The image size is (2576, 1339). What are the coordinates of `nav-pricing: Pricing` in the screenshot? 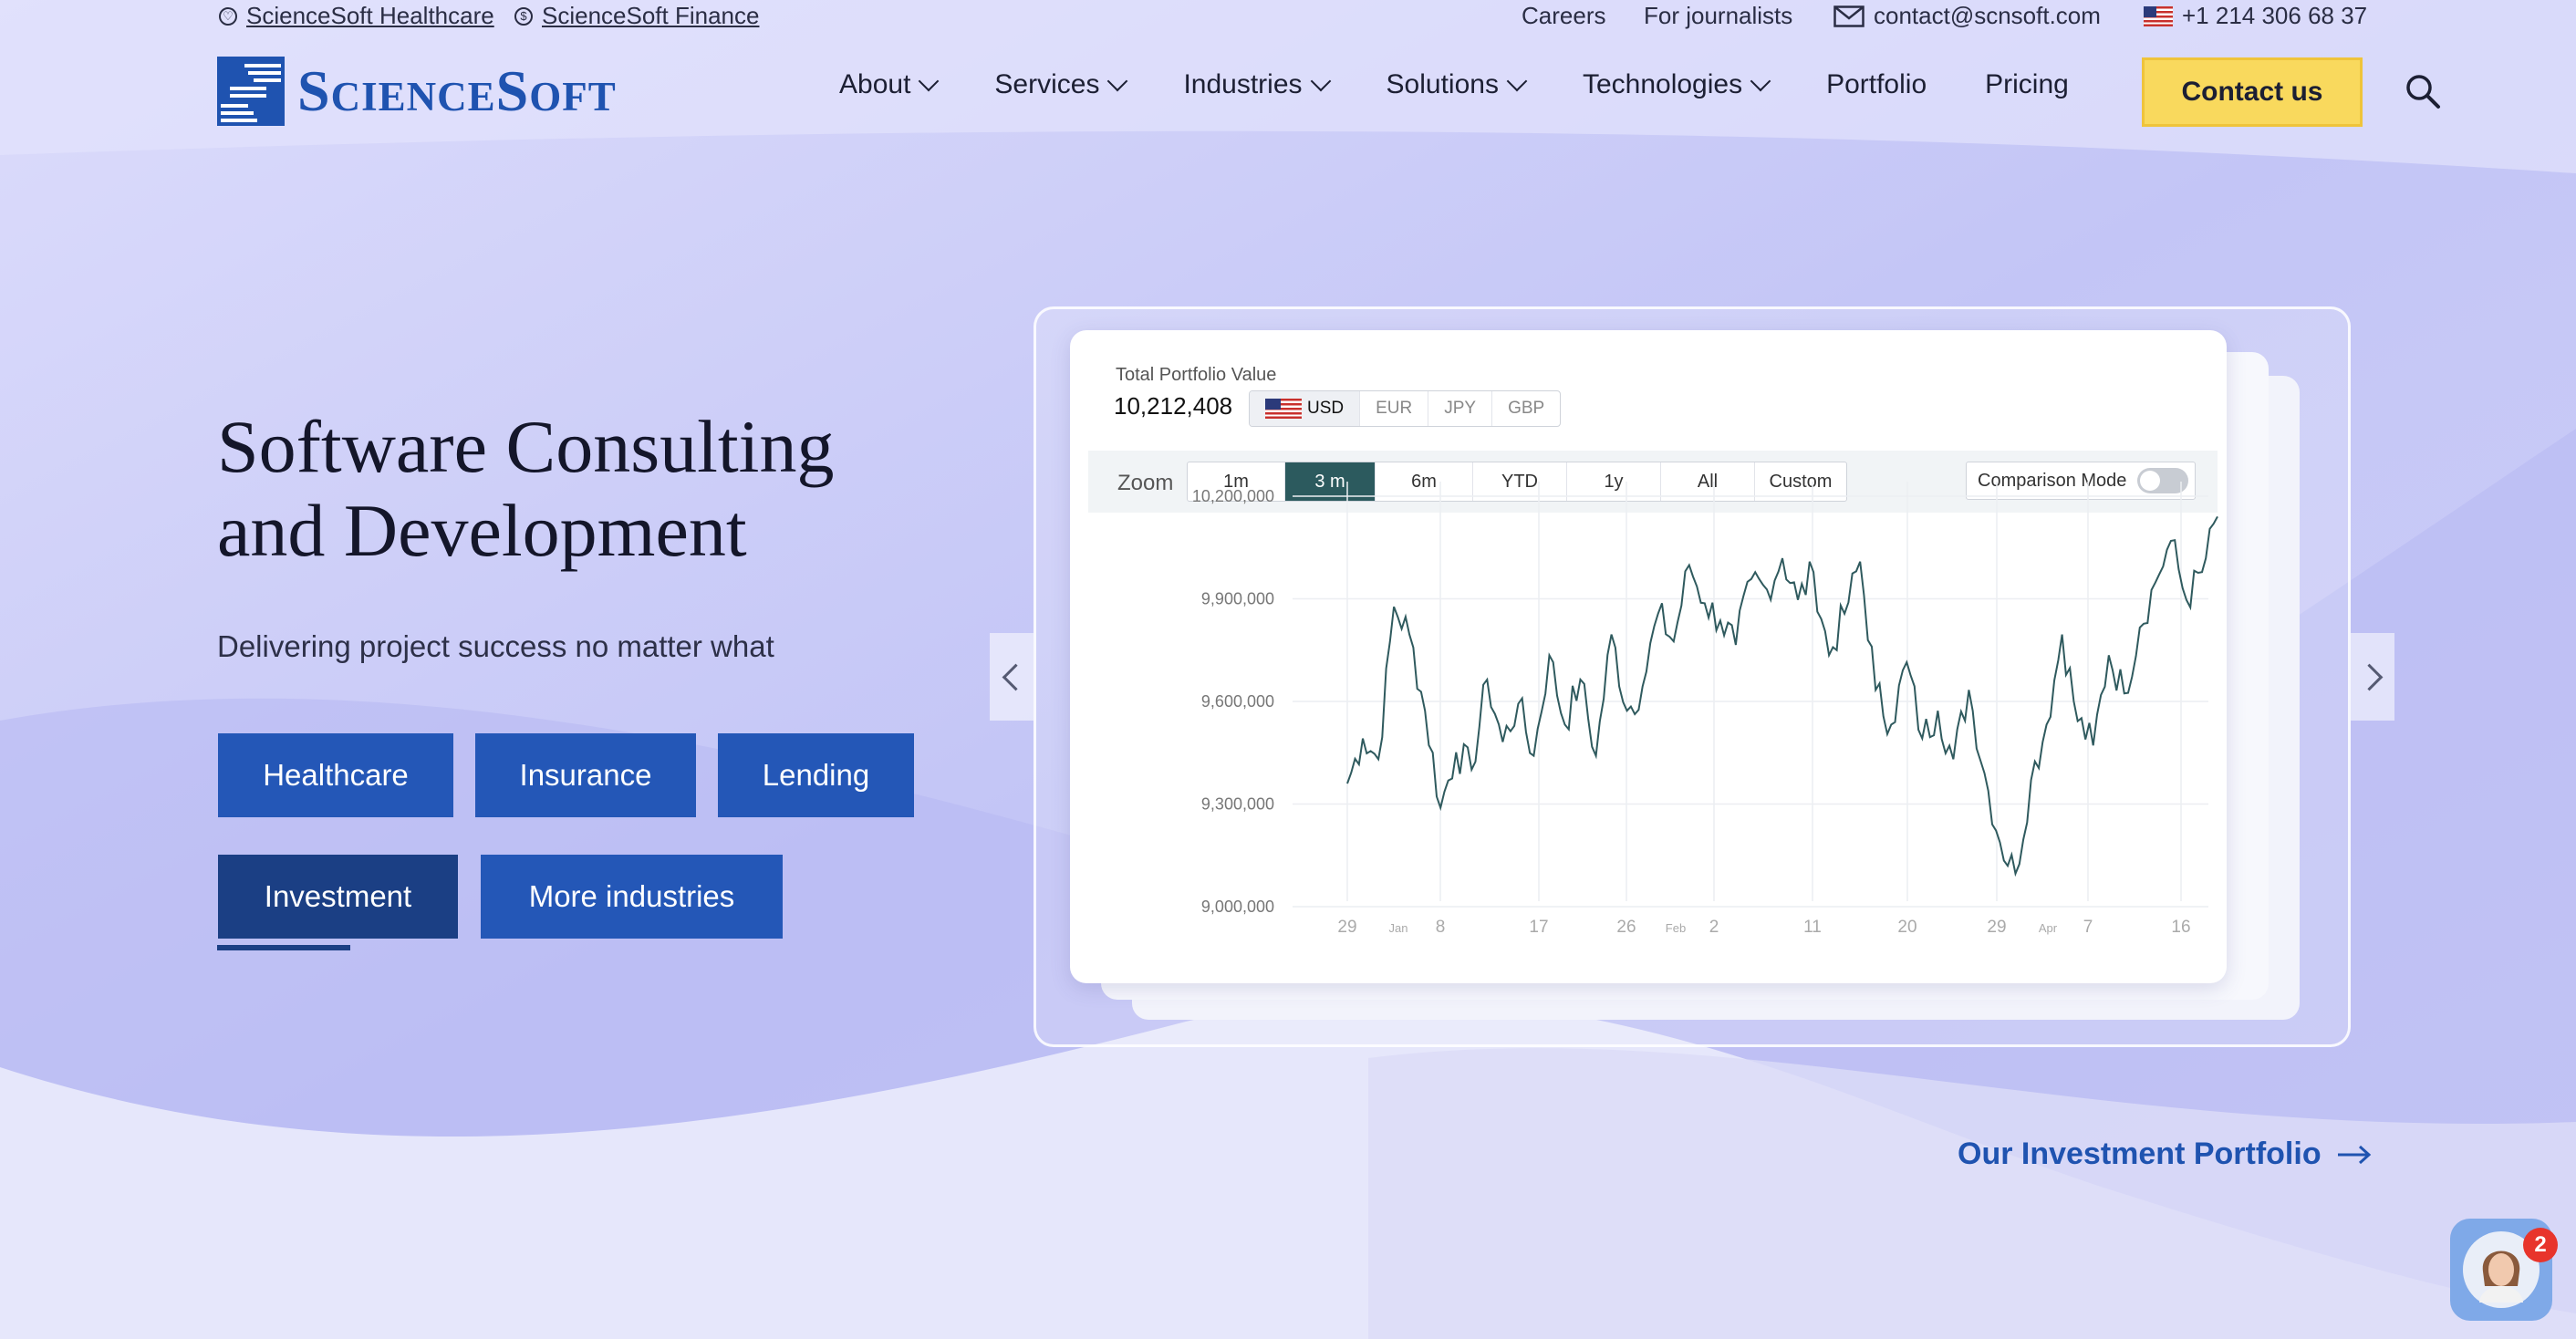 It's located at (2027, 84).